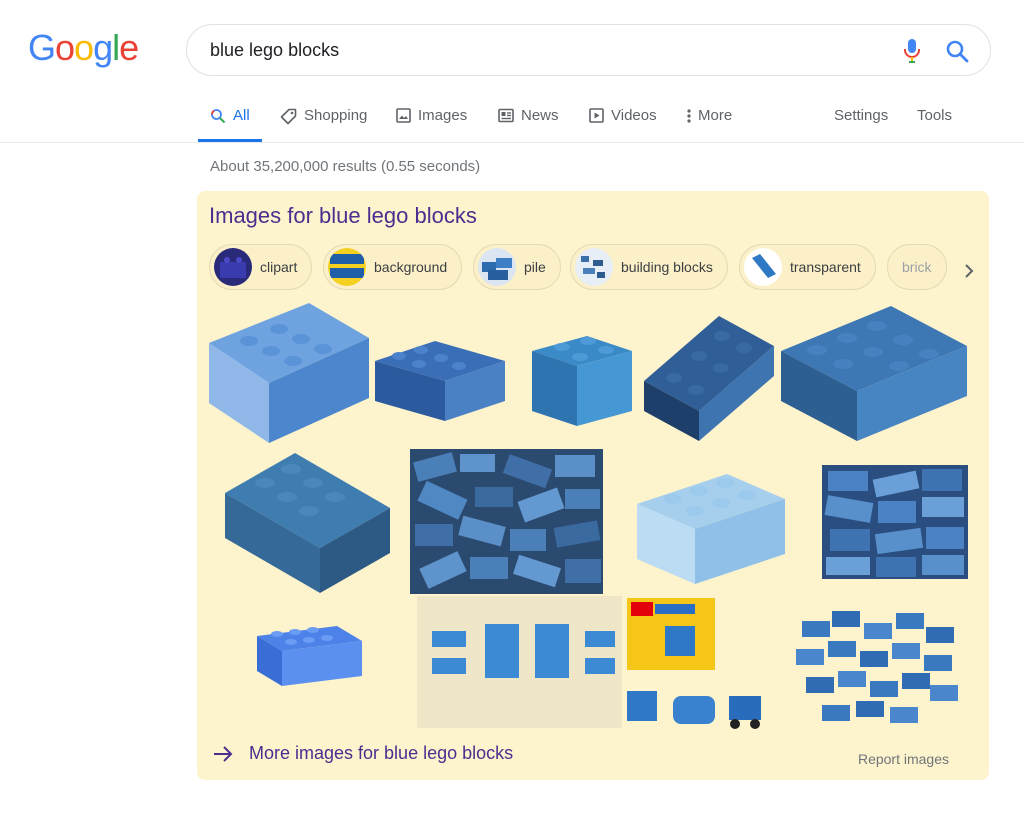 The image size is (1024, 815). I want to click on chip-label: clipart, so click(279, 267).